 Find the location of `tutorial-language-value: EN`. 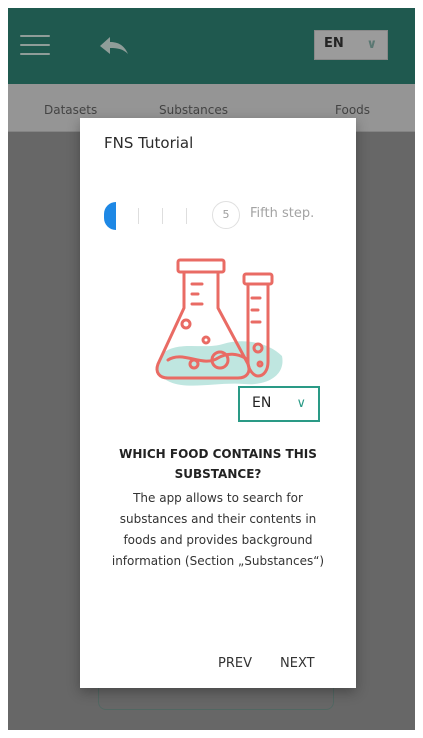

tutorial-language-value: EN is located at coordinates (262, 403).